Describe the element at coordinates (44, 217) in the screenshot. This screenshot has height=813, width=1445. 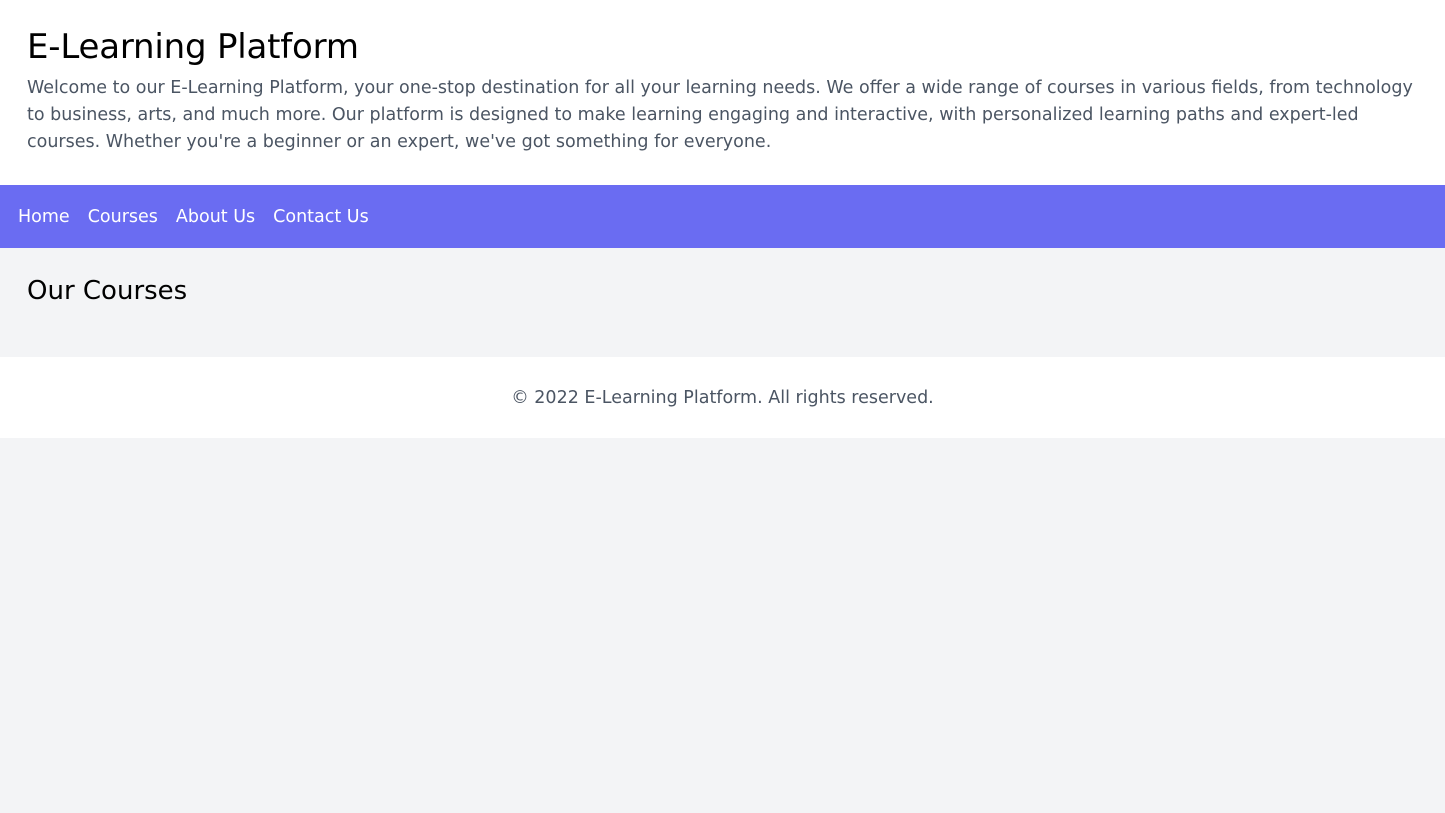
I see `nav-link-home: Home` at that location.